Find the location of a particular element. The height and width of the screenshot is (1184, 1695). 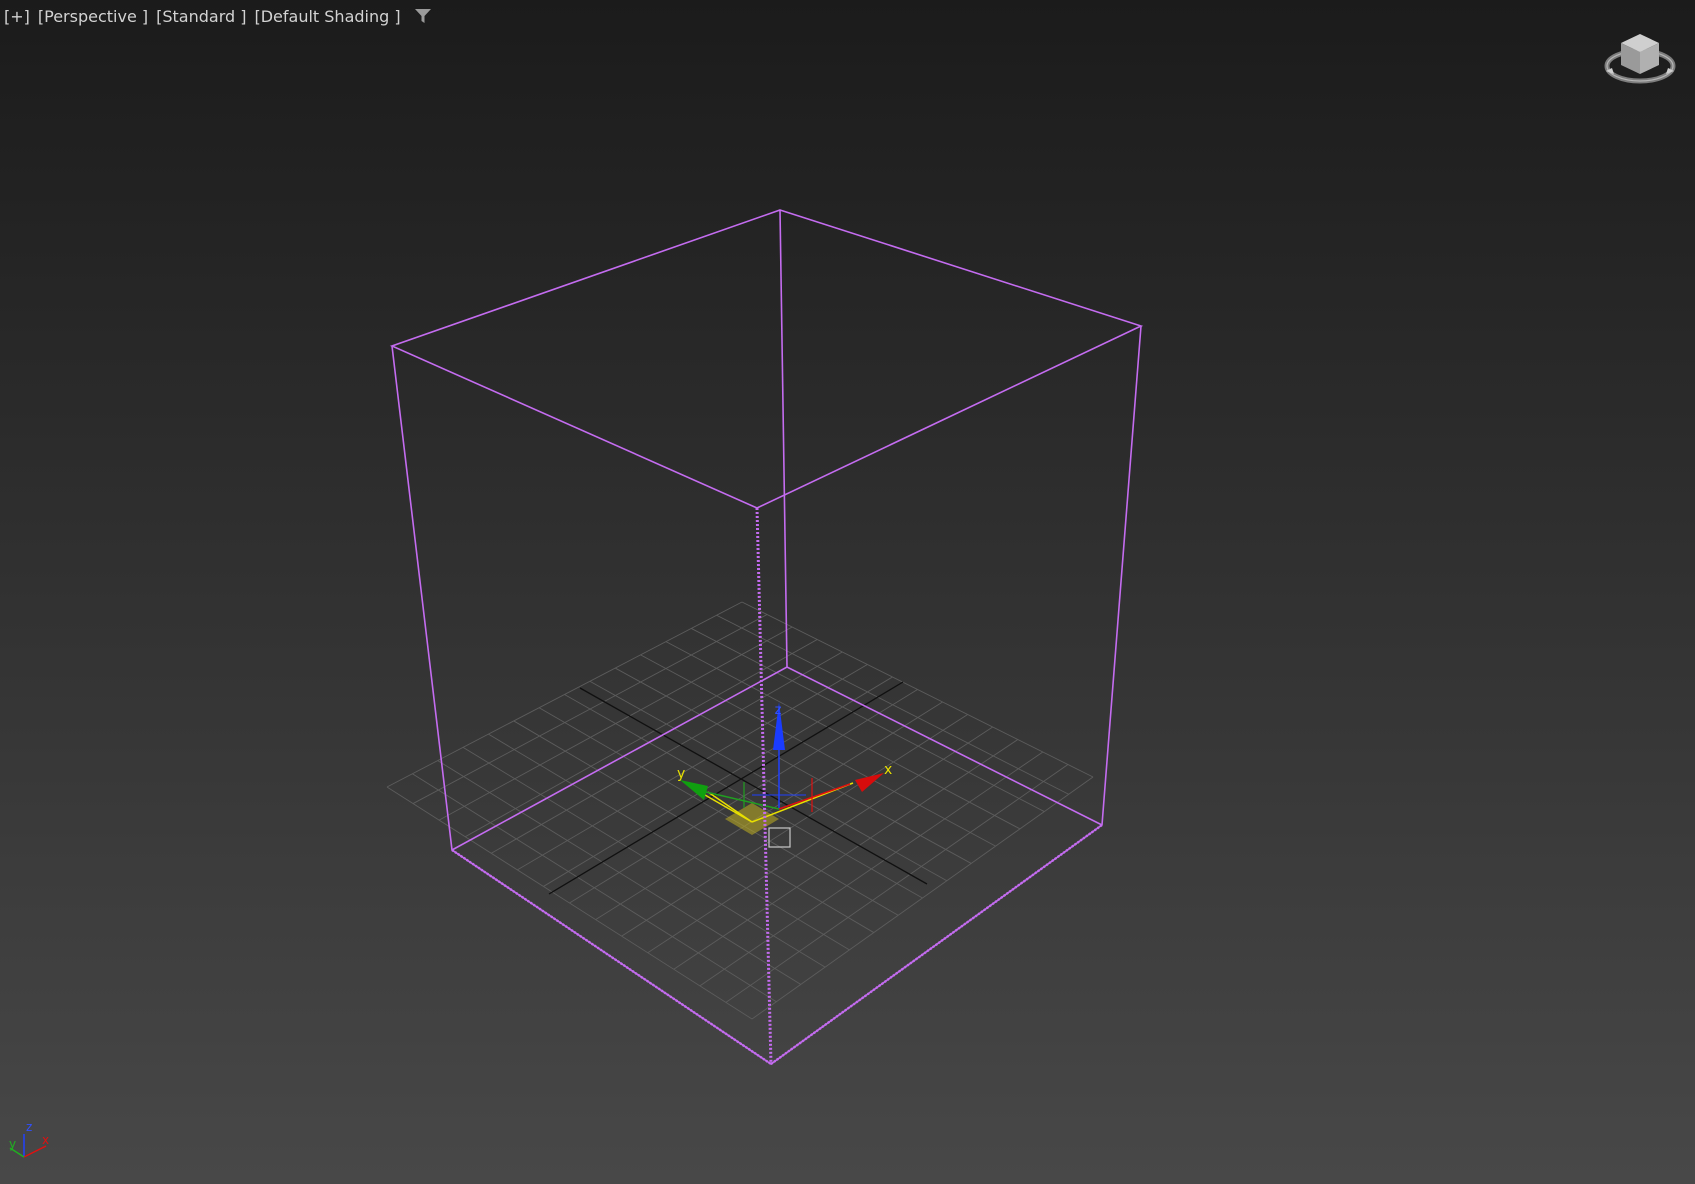

tripod-z-label: z is located at coordinates (29, 1127).